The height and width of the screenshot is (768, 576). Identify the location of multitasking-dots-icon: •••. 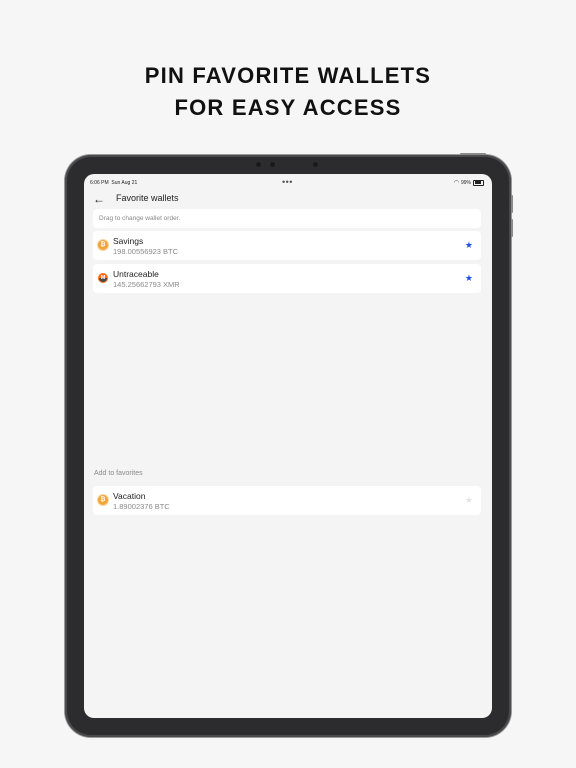
(287, 182).